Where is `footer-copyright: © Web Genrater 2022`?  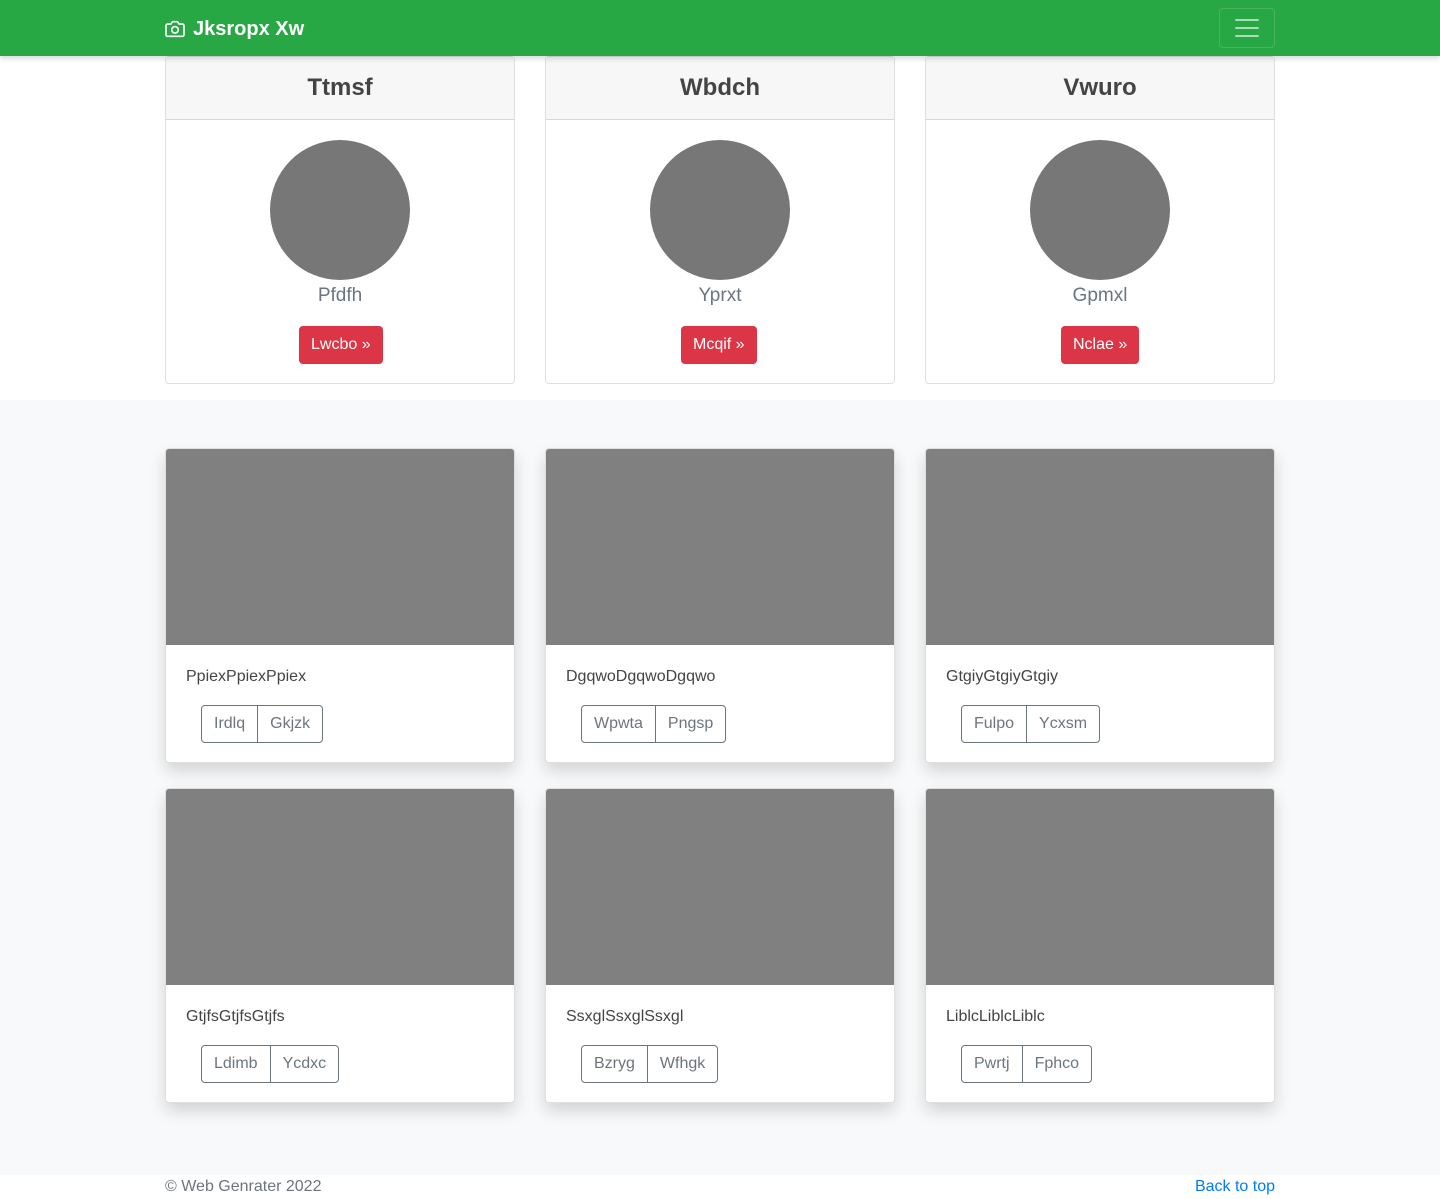 footer-copyright: © Web Genrater 2022 is located at coordinates (243, 1186).